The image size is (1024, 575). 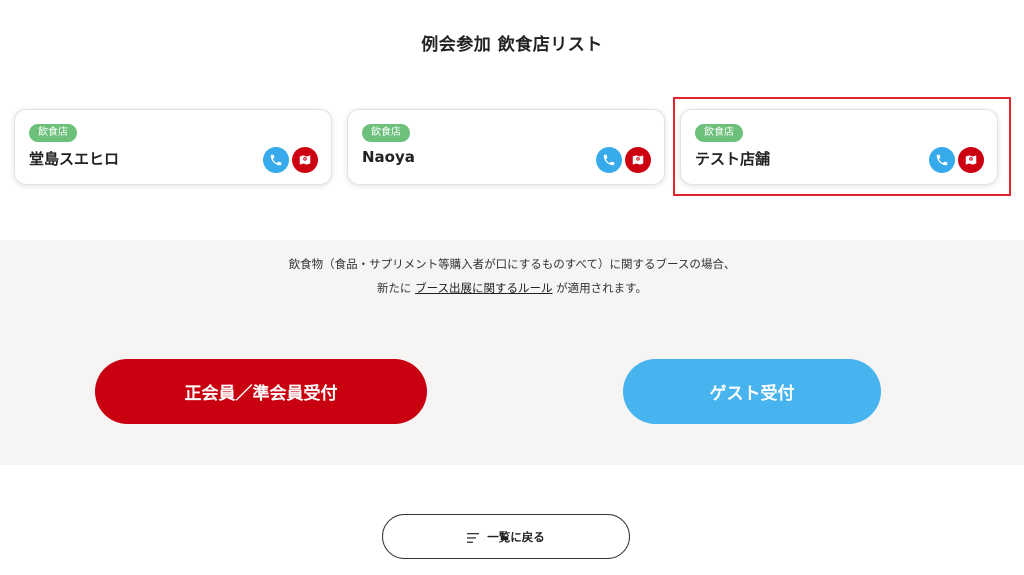 I want to click on back-button-label: 一覧に戻る, so click(x=516, y=536).